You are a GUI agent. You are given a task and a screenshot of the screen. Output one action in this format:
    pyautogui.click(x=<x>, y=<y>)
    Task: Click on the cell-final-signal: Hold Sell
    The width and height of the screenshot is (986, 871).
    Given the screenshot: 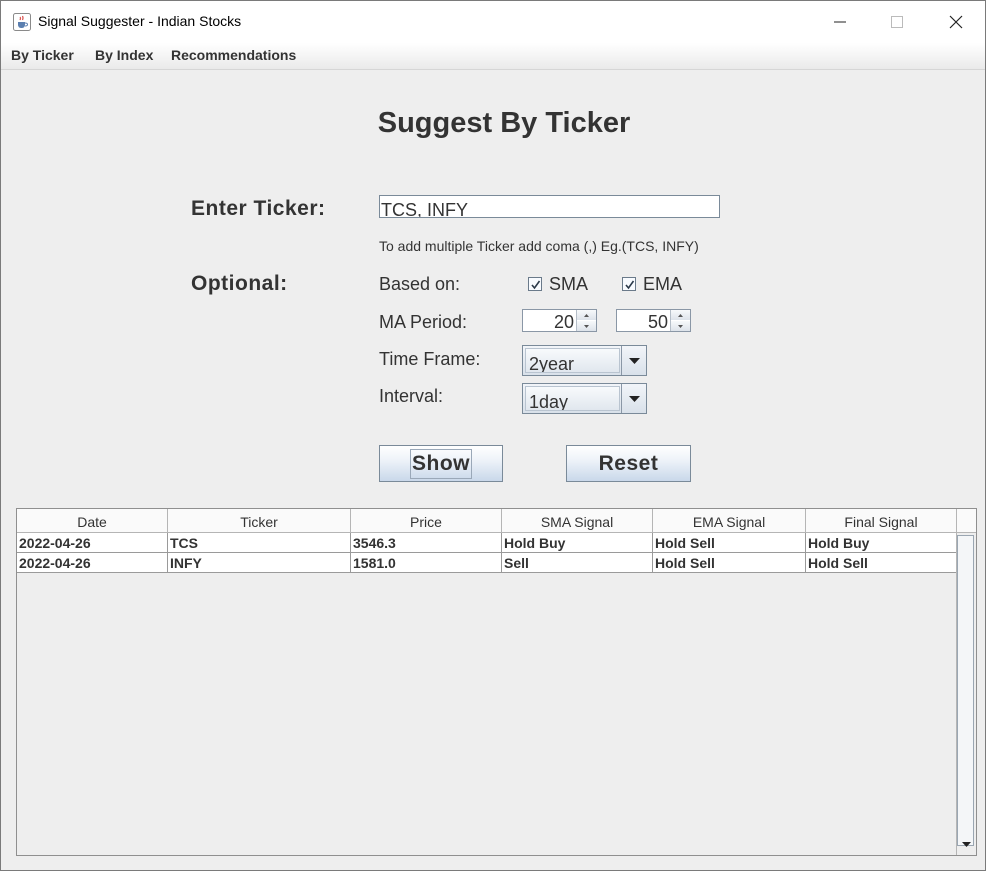 What is the action you would take?
    pyautogui.click(x=881, y=563)
    